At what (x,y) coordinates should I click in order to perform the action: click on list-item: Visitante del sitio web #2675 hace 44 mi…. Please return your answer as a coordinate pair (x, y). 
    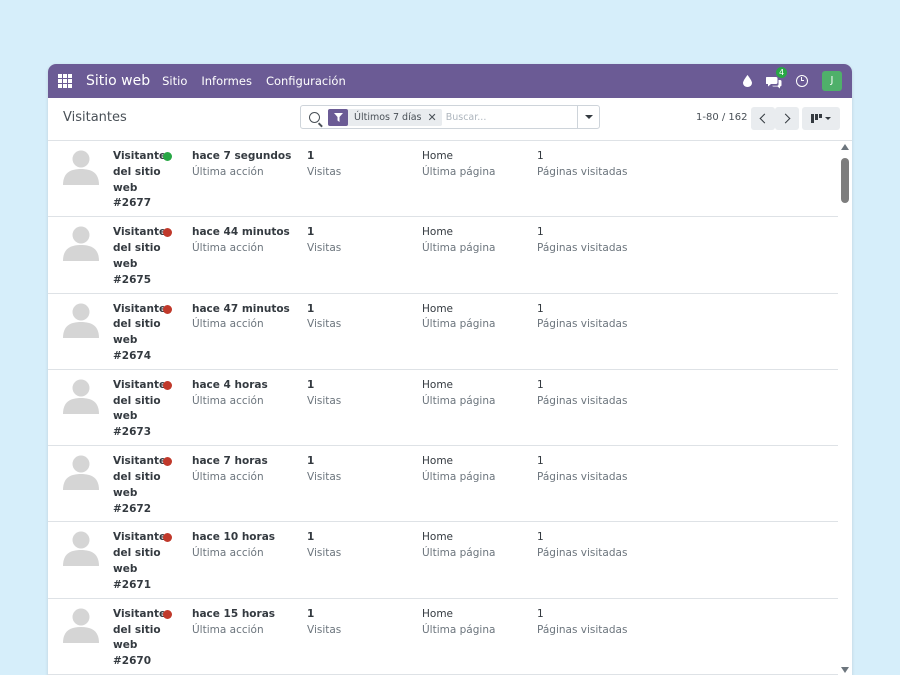
    Looking at the image, I should click on (443, 255).